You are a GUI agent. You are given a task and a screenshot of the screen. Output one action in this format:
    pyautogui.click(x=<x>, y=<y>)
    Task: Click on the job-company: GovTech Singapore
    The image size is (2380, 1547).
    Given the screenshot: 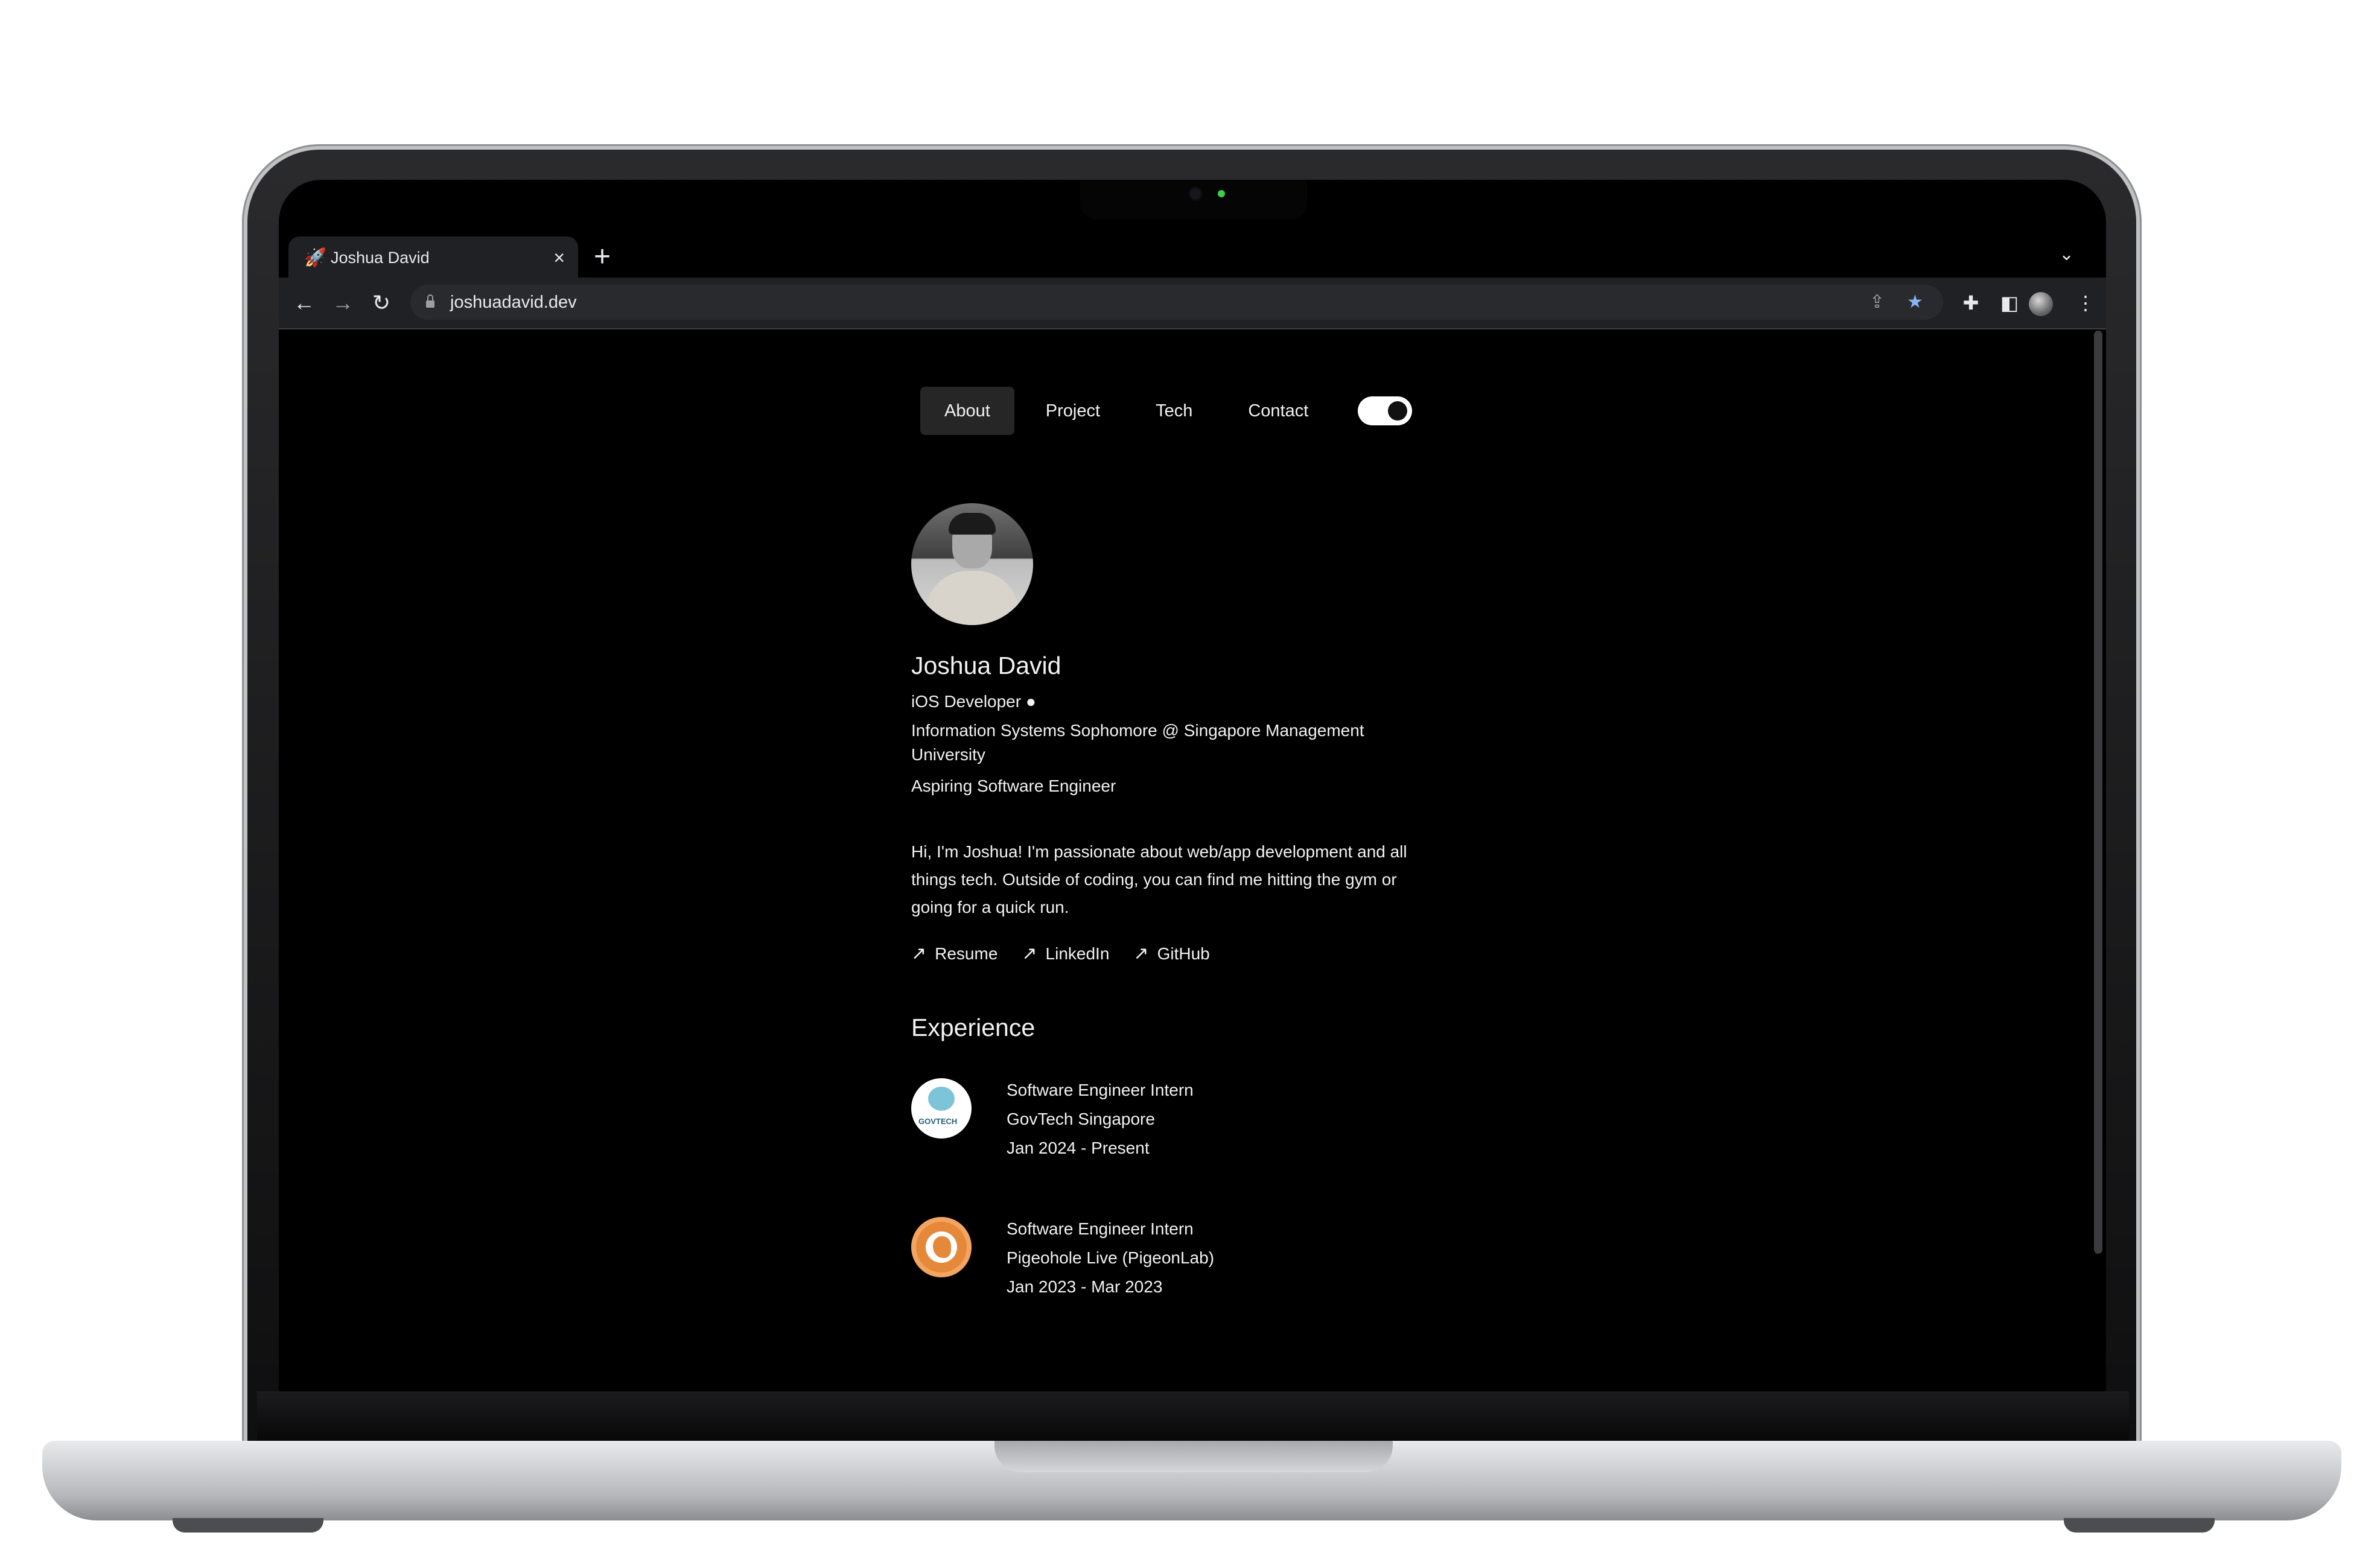 What is the action you would take?
    pyautogui.click(x=1081, y=1119)
    